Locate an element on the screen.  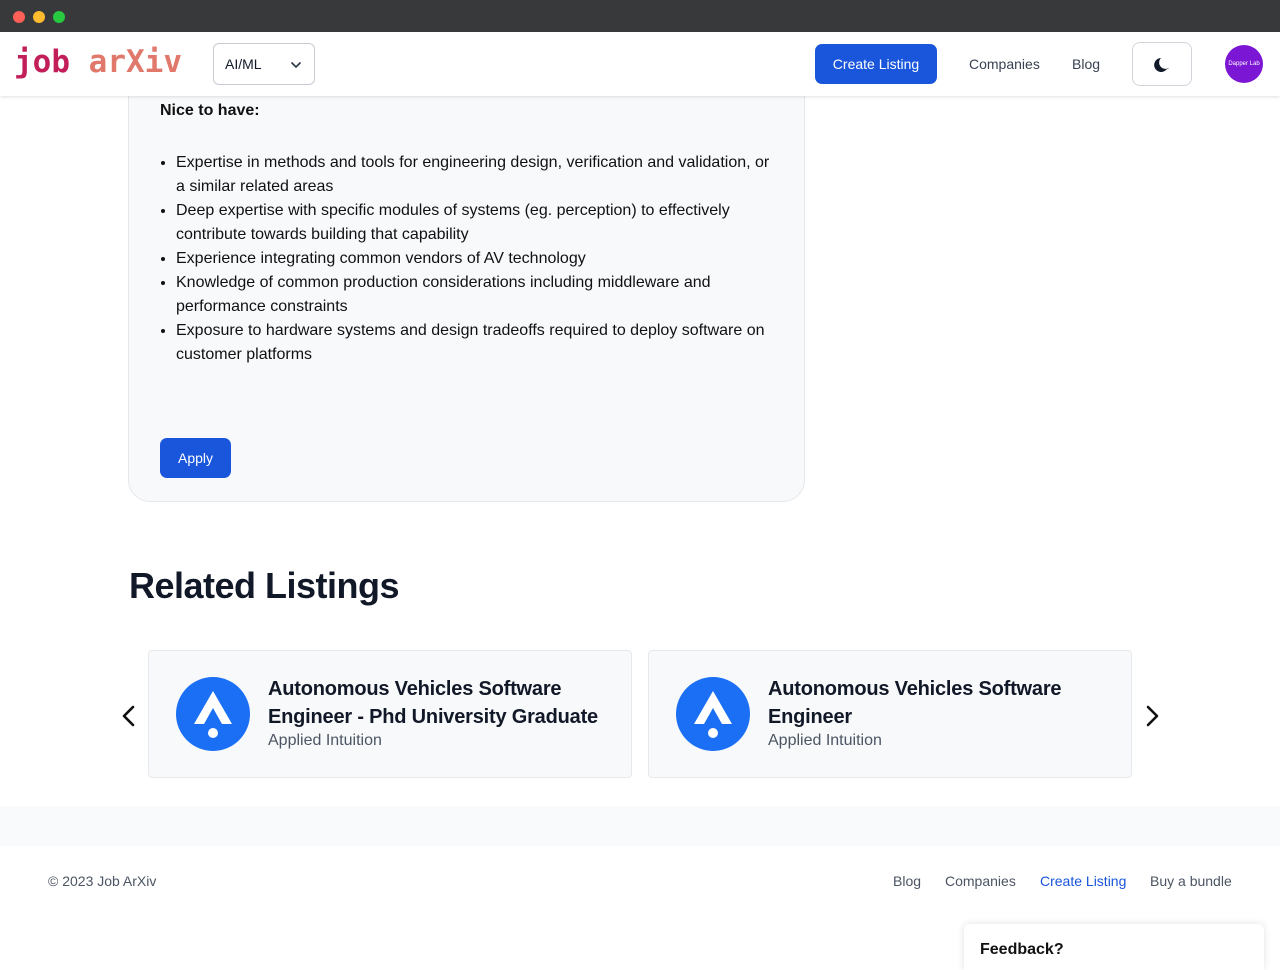
avatar-label: Dapper Lab is located at coordinates (1244, 64).